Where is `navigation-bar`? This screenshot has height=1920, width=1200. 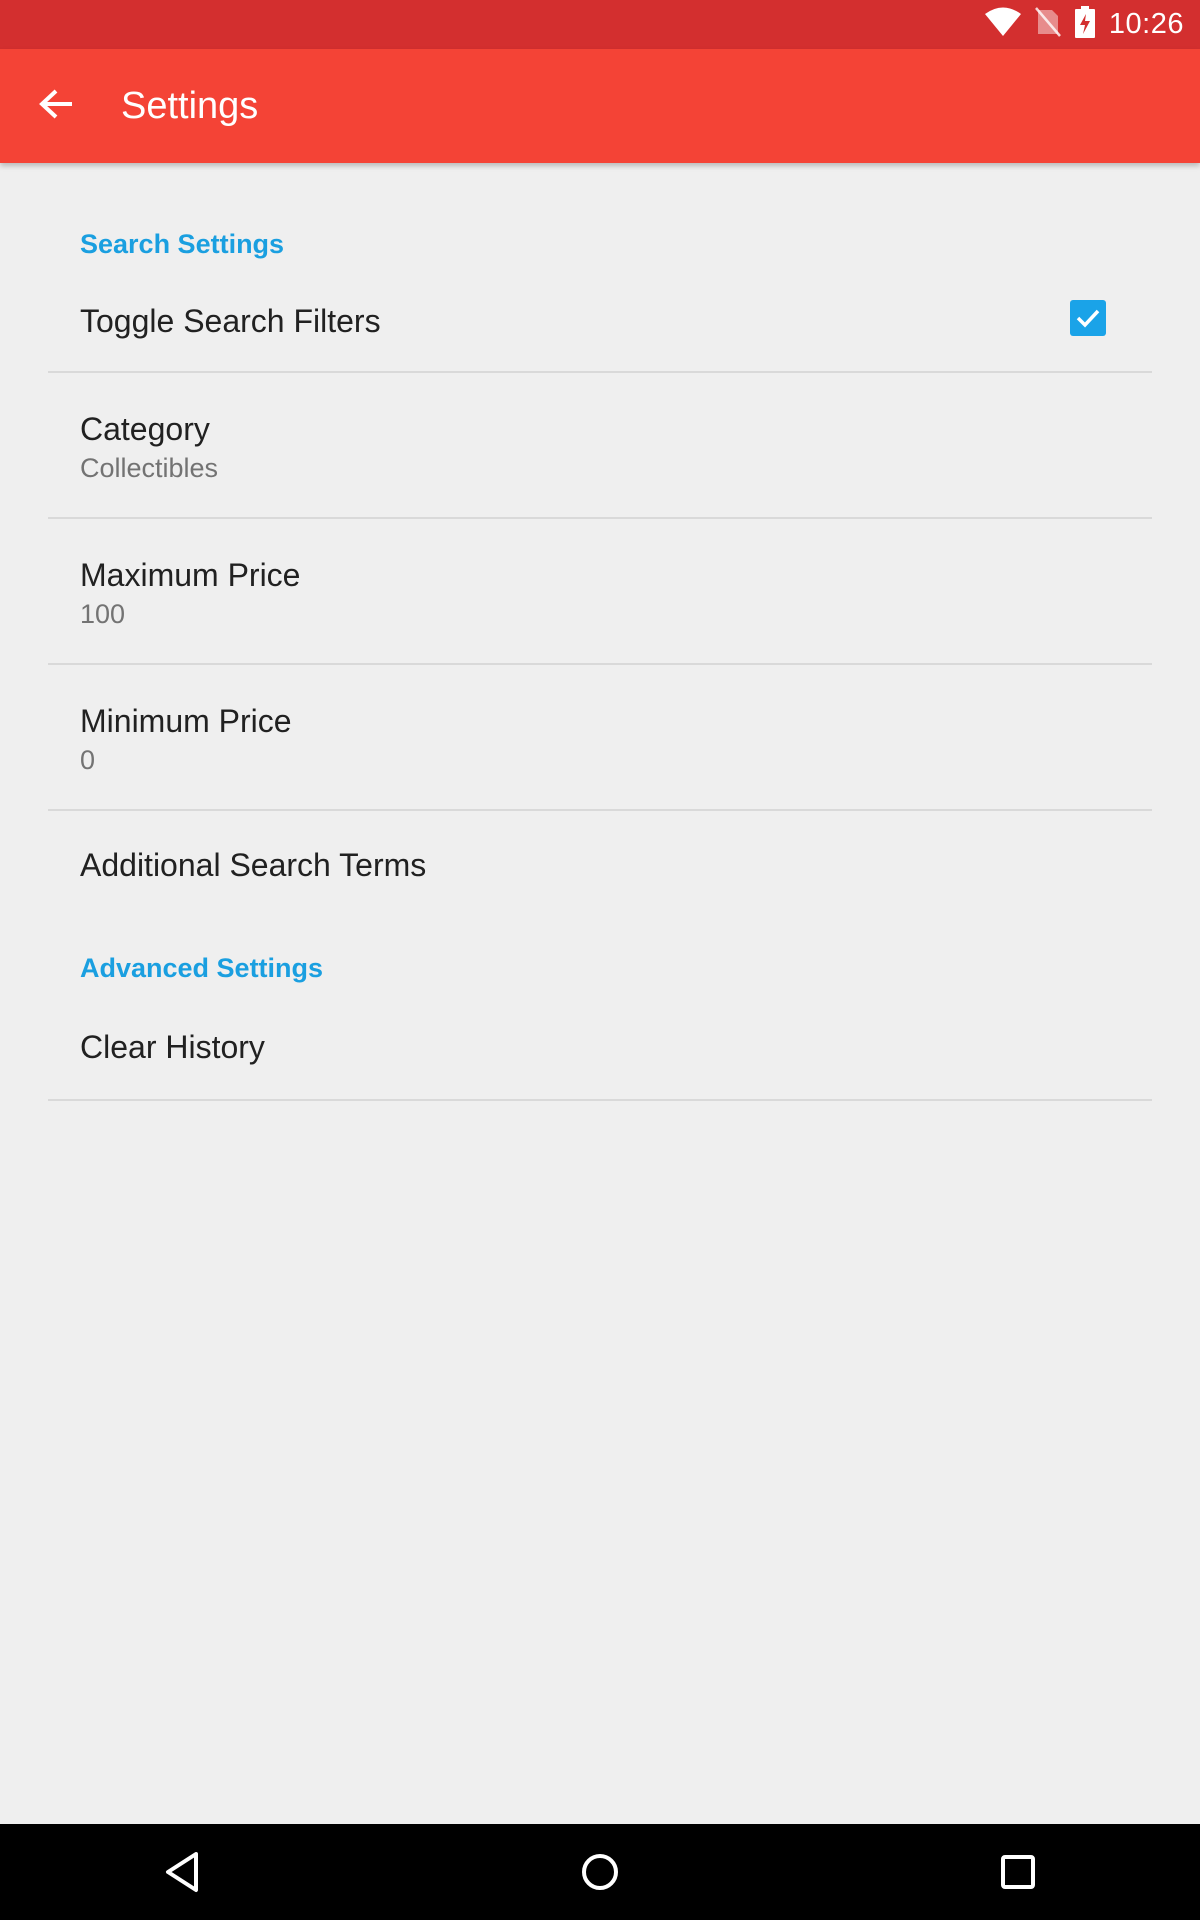 navigation-bar is located at coordinates (600, 1872).